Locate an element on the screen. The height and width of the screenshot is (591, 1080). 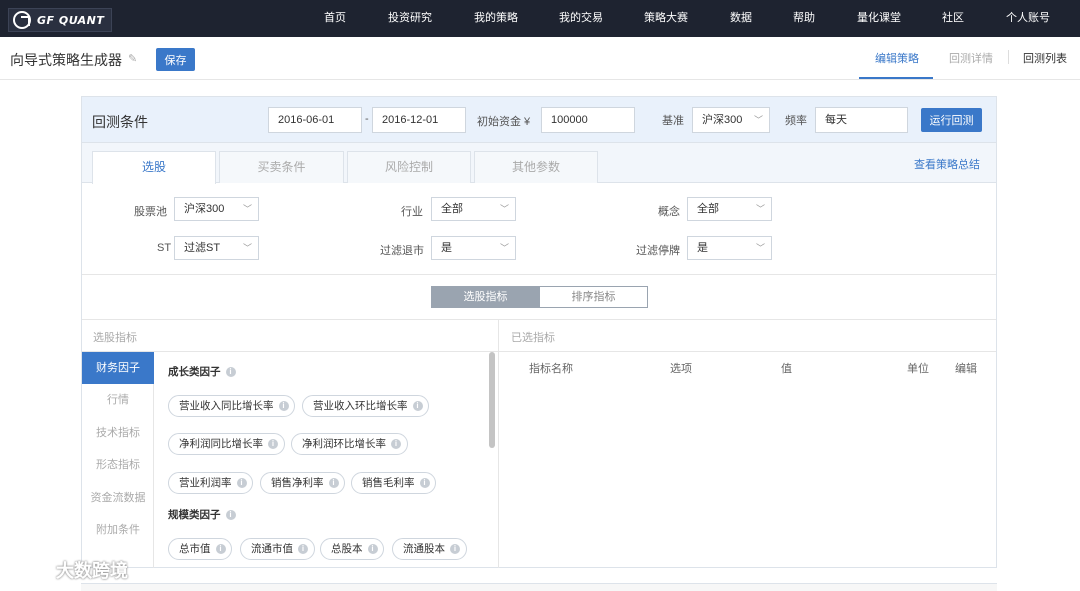
factor-chip: 销售毛利率 i is located at coordinates (394, 483).